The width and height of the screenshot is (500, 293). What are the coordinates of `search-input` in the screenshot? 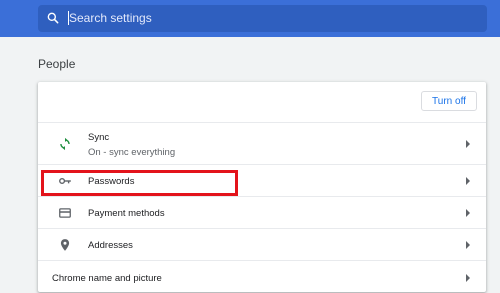 It's located at (269, 18).